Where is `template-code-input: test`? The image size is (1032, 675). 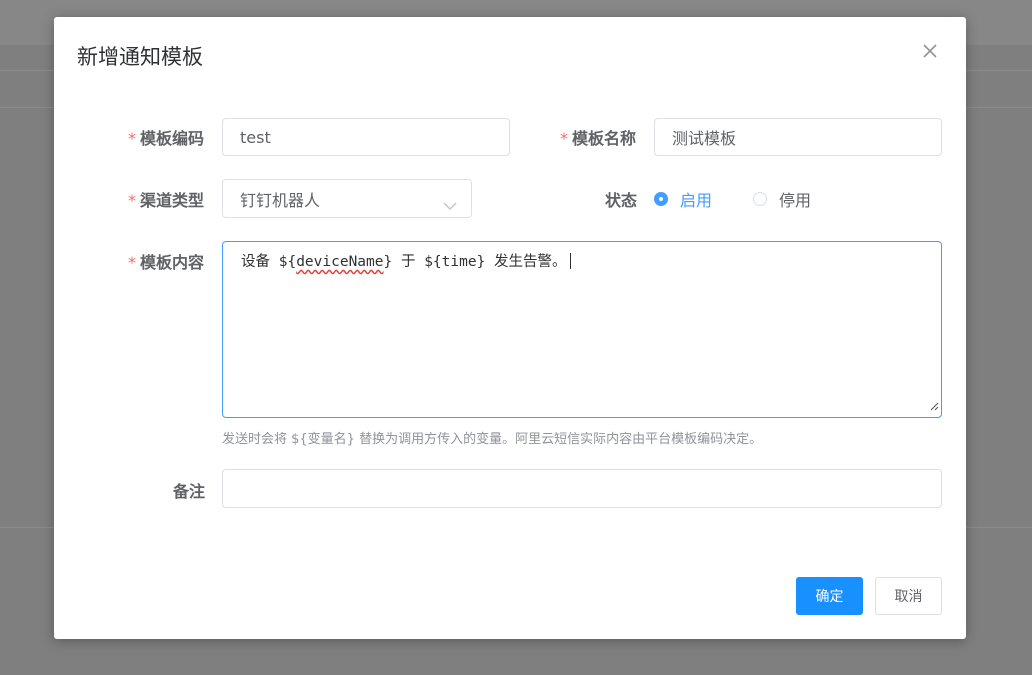
template-code-input: test is located at coordinates (366, 137).